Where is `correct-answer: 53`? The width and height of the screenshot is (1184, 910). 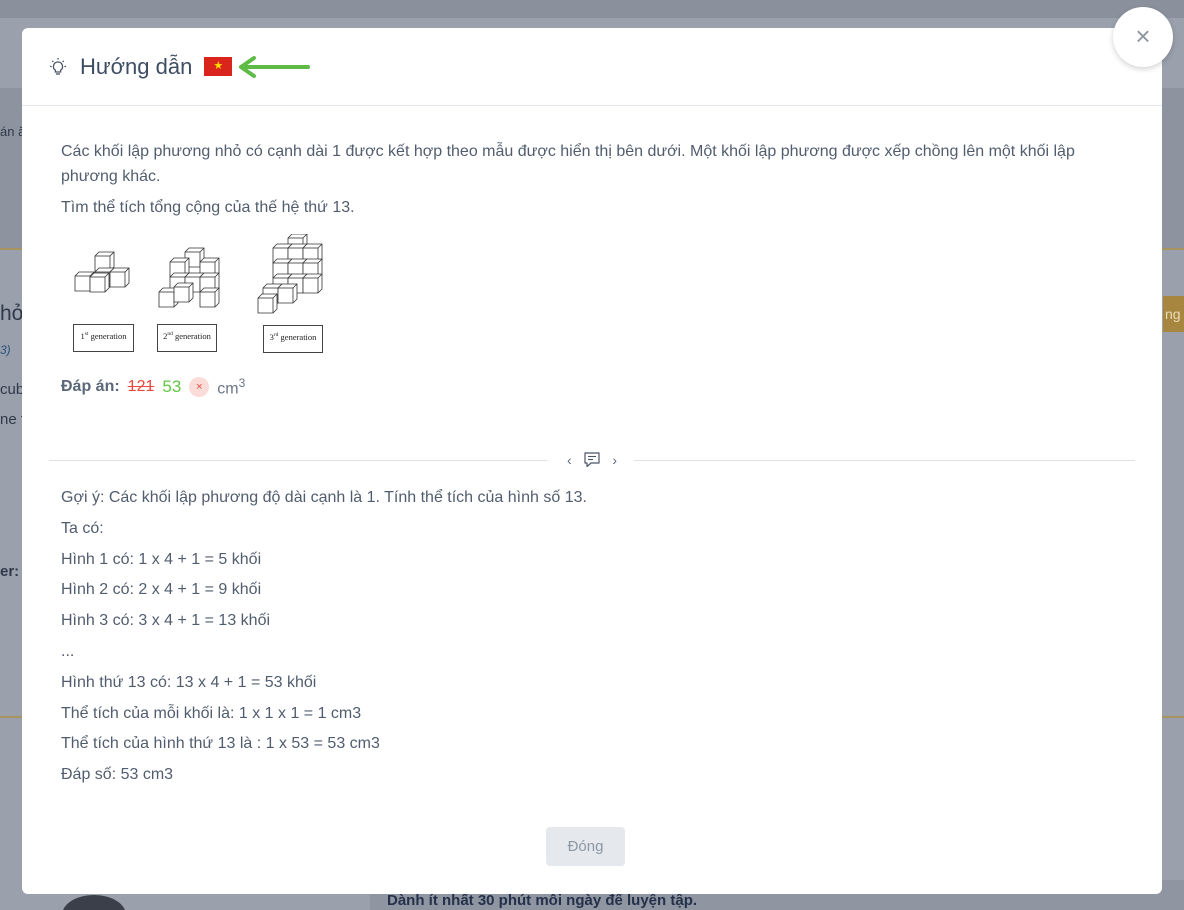 correct-answer: 53 is located at coordinates (172, 387).